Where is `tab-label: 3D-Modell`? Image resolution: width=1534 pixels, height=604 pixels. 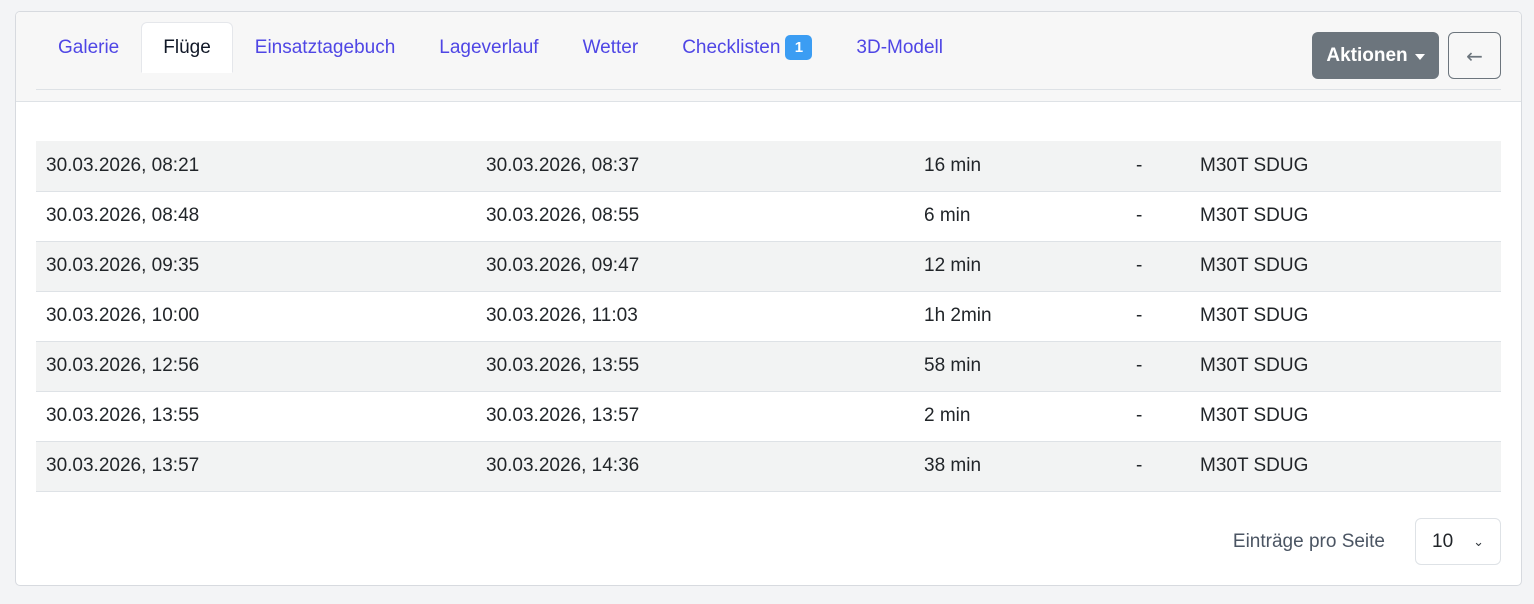
tab-label: 3D-Modell is located at coordinates (899, 47).